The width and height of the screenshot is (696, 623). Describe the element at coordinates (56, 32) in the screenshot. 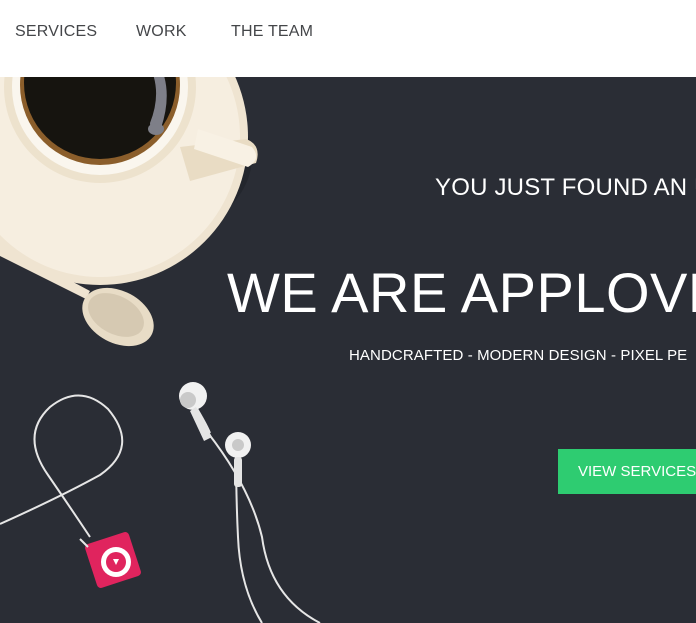

I see `nav-item-services: SERVICES` at that location.